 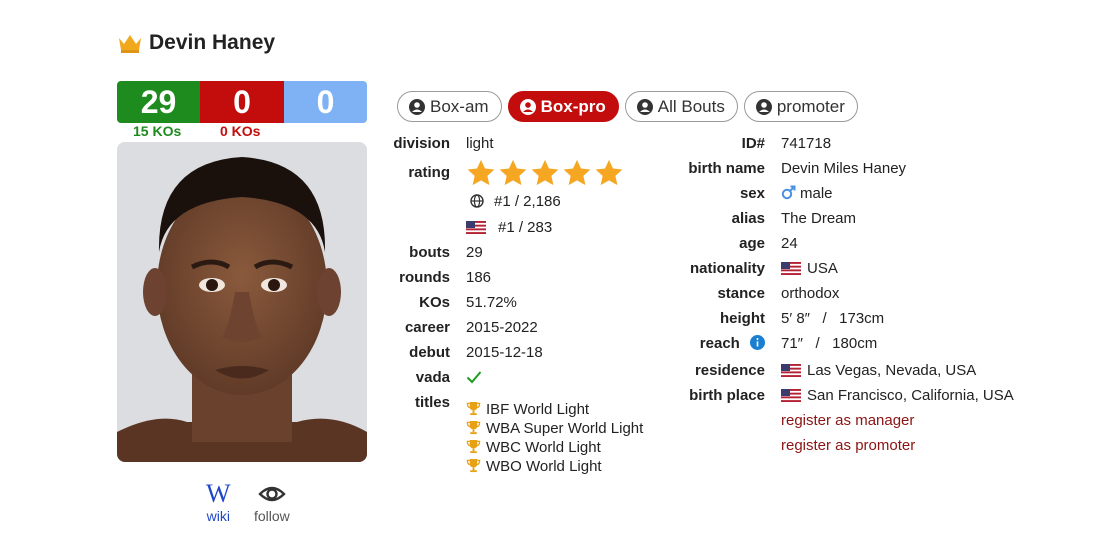 I want to click on draws-count: 0, so click(x=325, y=102).